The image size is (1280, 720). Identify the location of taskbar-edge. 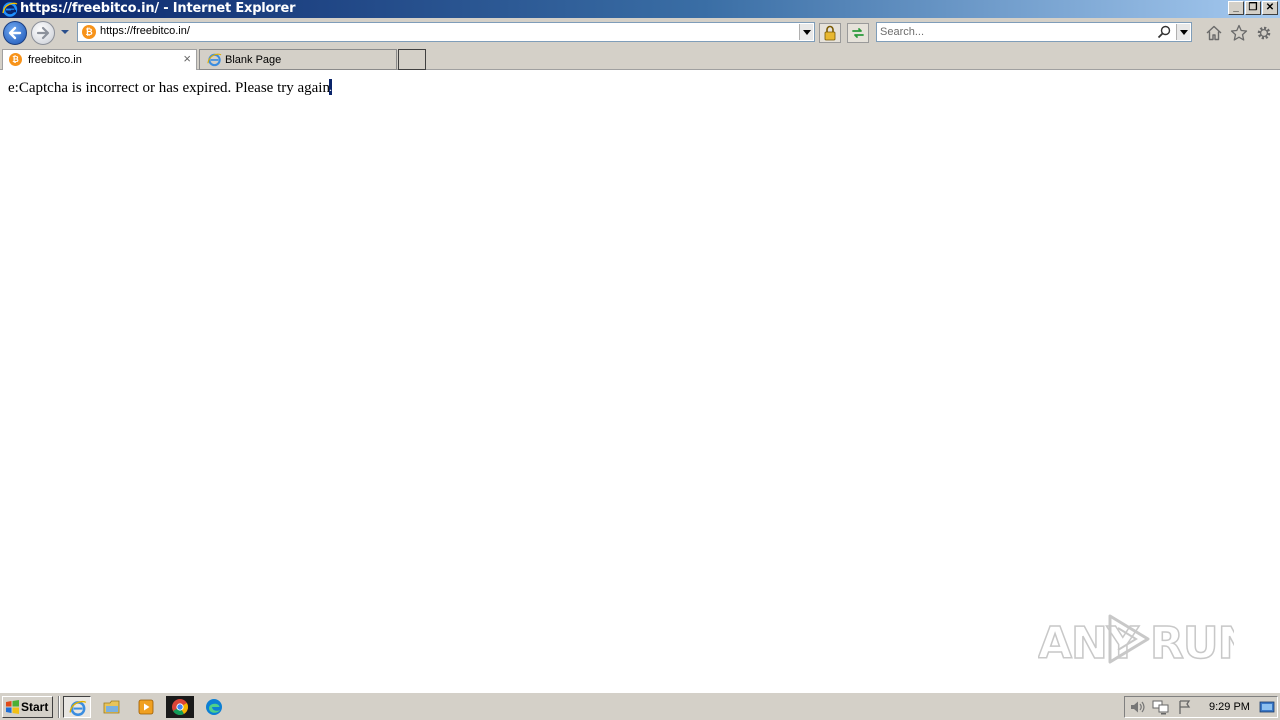
(214, 707).